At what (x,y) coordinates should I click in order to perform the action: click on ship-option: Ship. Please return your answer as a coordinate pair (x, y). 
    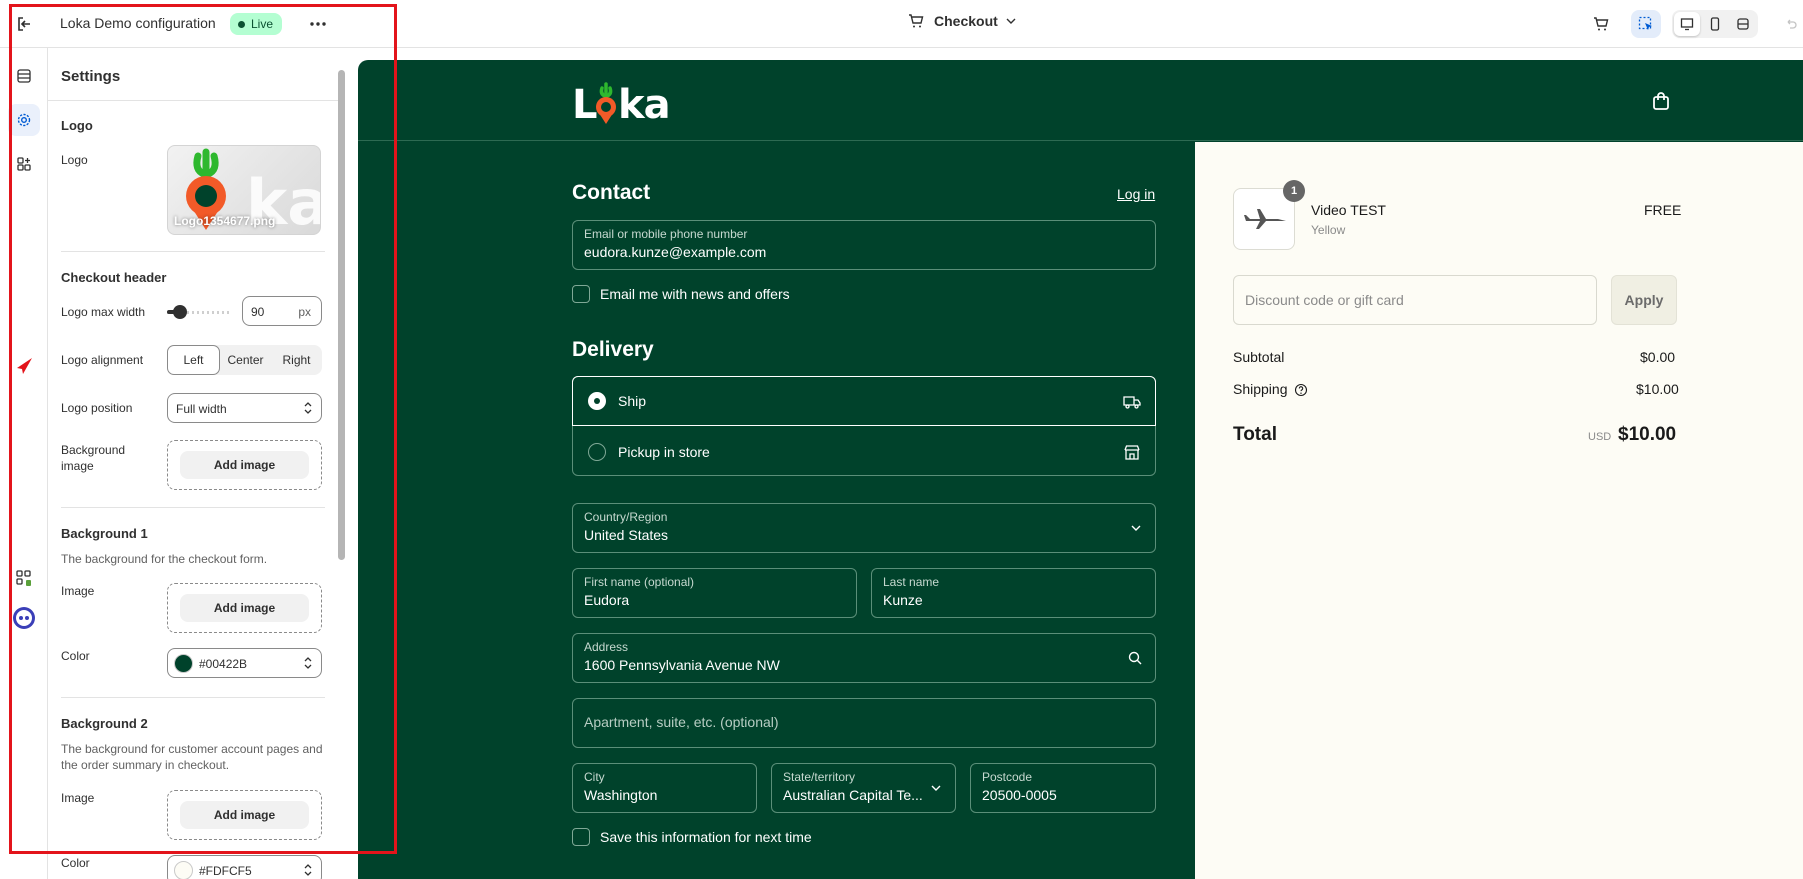
    Looking at the image, I should click on (864, 401).